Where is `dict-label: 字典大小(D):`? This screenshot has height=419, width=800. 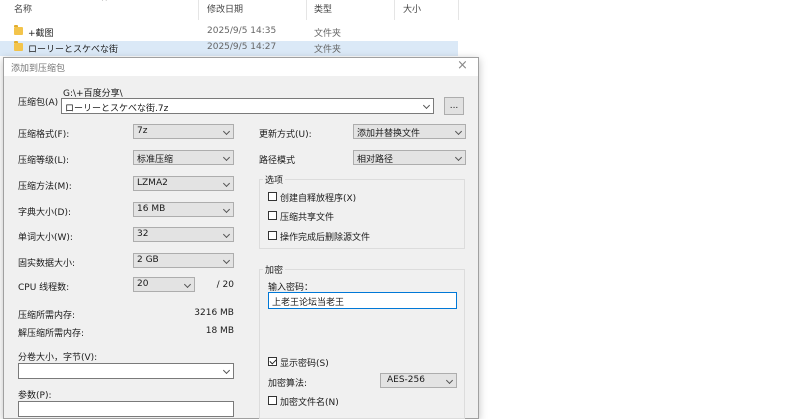 dict-label: 字典大小(D): is located at coordinates (44, 213).